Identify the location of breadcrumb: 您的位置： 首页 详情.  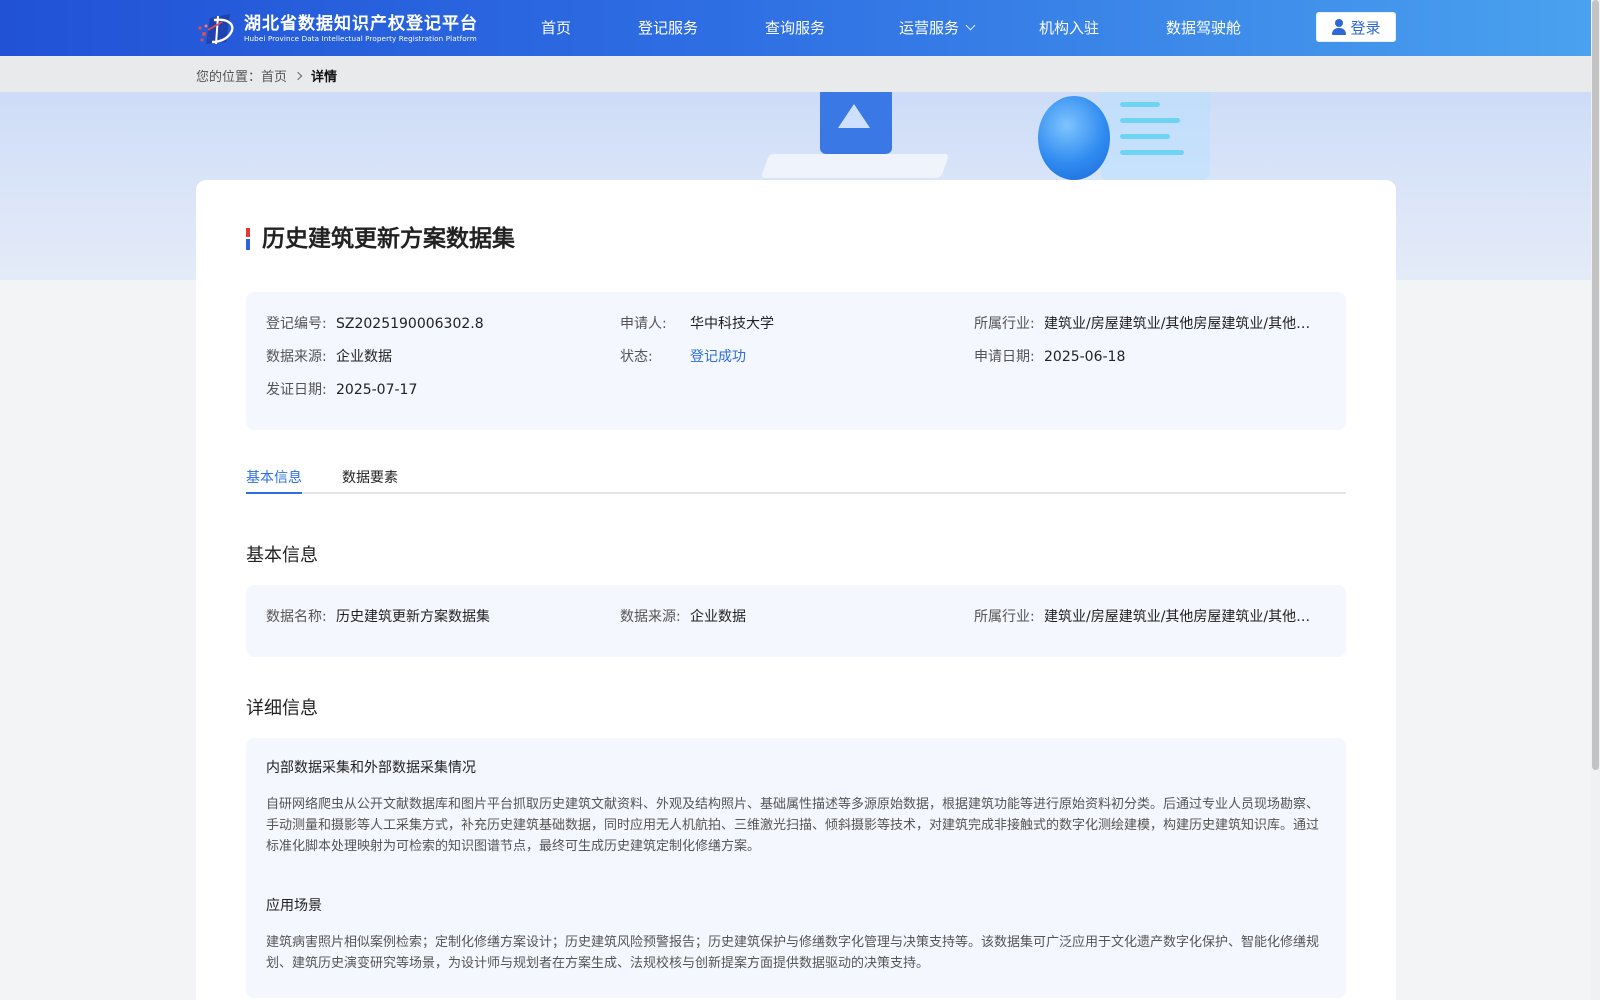
(266, 75).